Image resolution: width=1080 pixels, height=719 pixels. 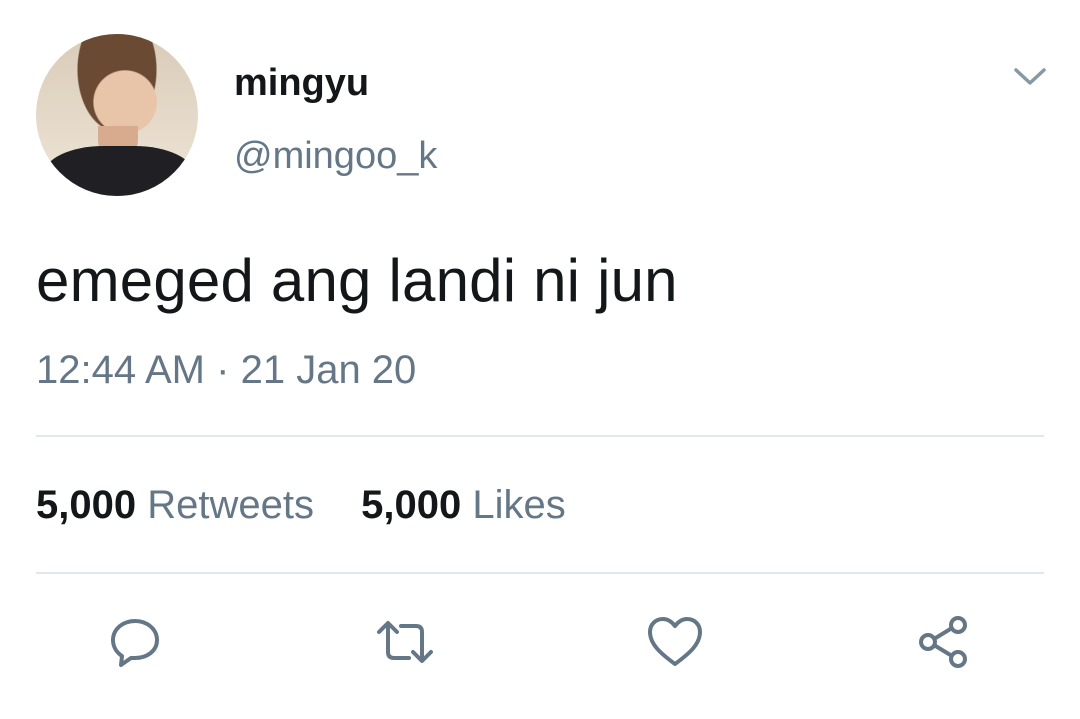 What do you see at coordinates (230, 505) in the screenshot?
I see `retweets-label: Retweets` at bounding box center [230, 505].